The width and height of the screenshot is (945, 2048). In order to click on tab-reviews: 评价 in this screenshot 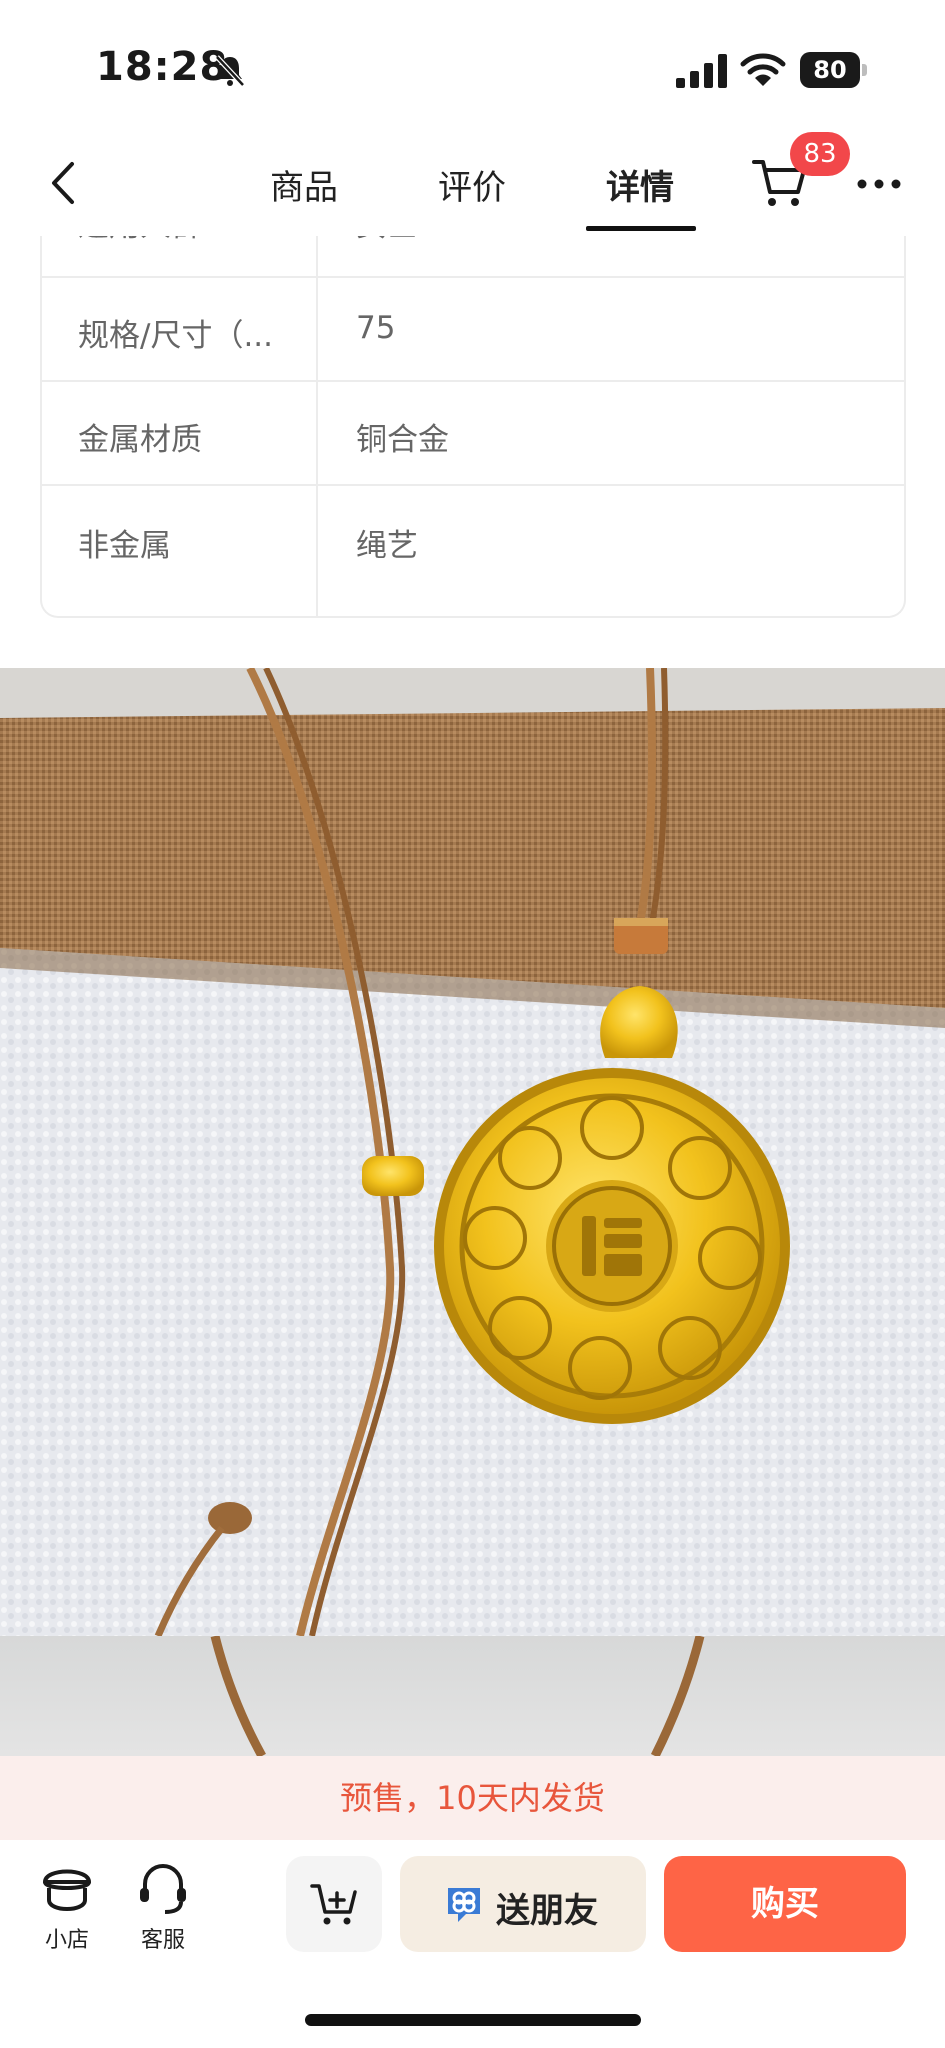, I will do `click(472, 184)`.